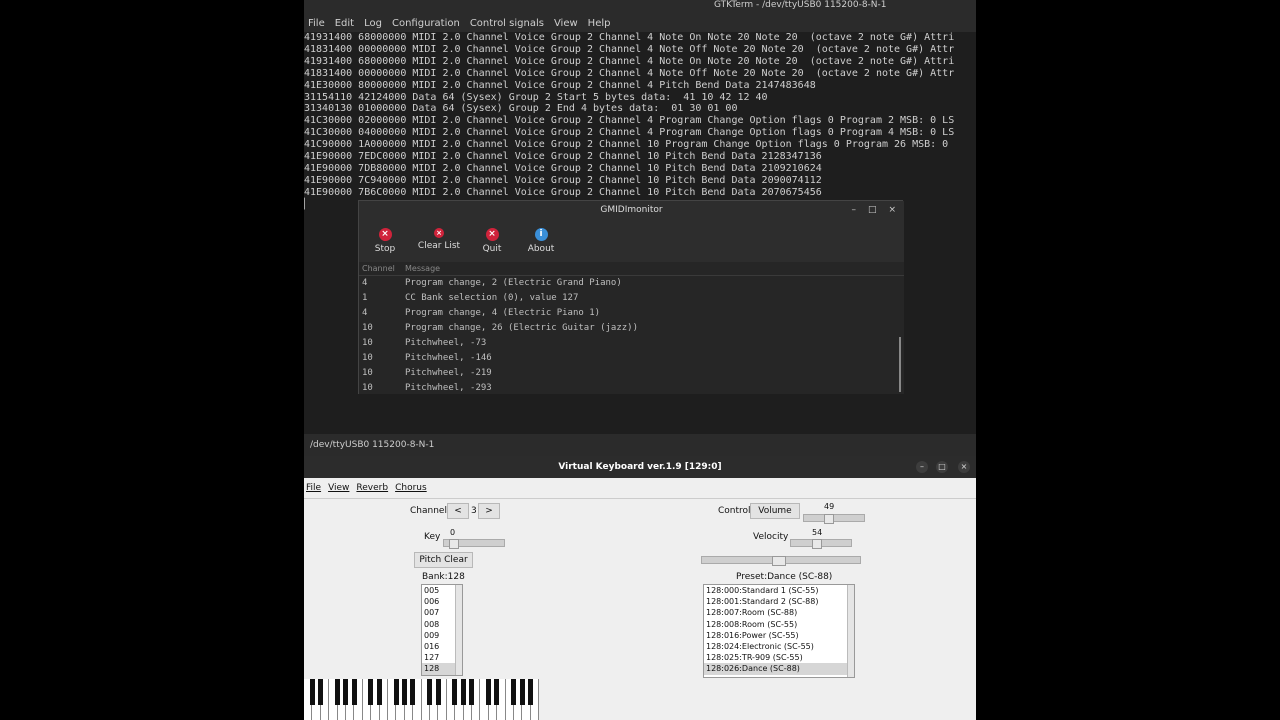 The height and width of the screenshot is (720, 1280). I want to click on preset-scrollbar, so click(850, 631).